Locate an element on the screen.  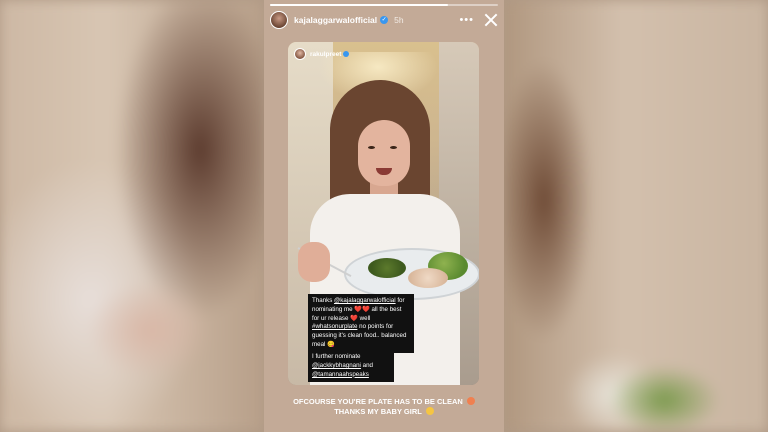
caption-emoji: 😋 is located at coordinates (331, 344).